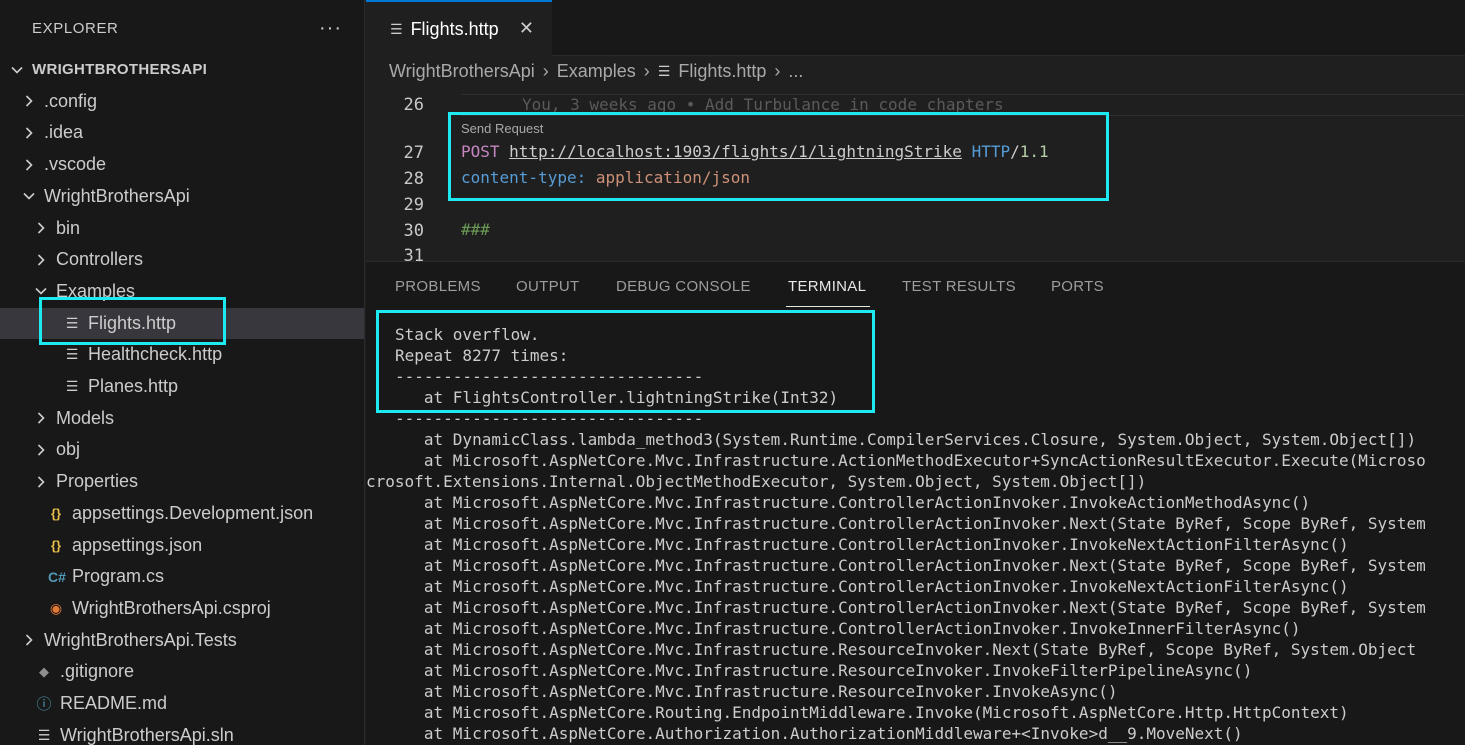 The height and width of the screenshot is (745, 1465). What do you see at coordinates (722, 71) in the screenshot?
I see `breadcrumb-item-file: Flights.http` at bounding box center [722, 71].